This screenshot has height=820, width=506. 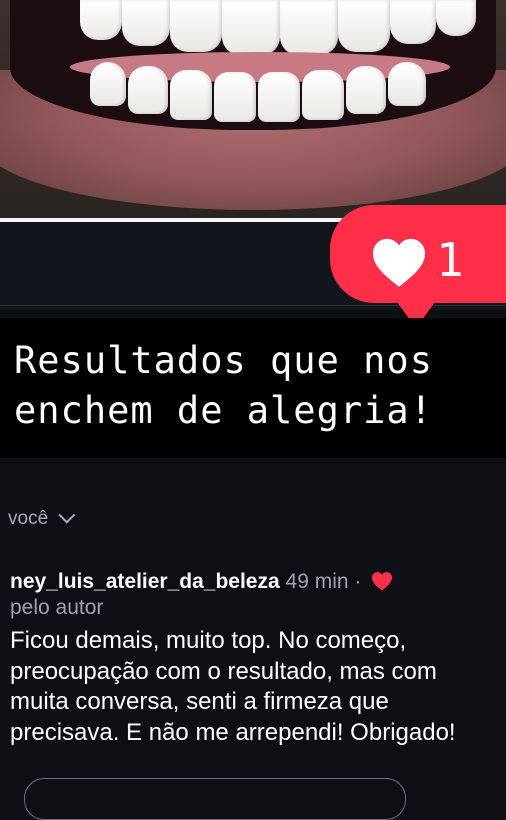 What do you see at coordinates (57, 607) in the screenshot?
I see `author-note: pelo autor` at bounding box center [57, 607].